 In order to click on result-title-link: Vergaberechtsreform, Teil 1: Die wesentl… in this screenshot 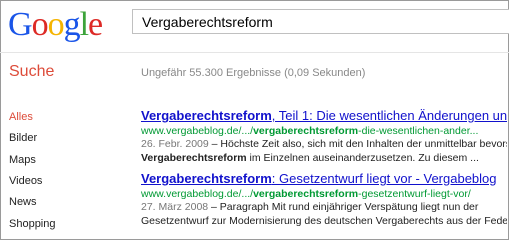, I will do `click(324, 116)`.